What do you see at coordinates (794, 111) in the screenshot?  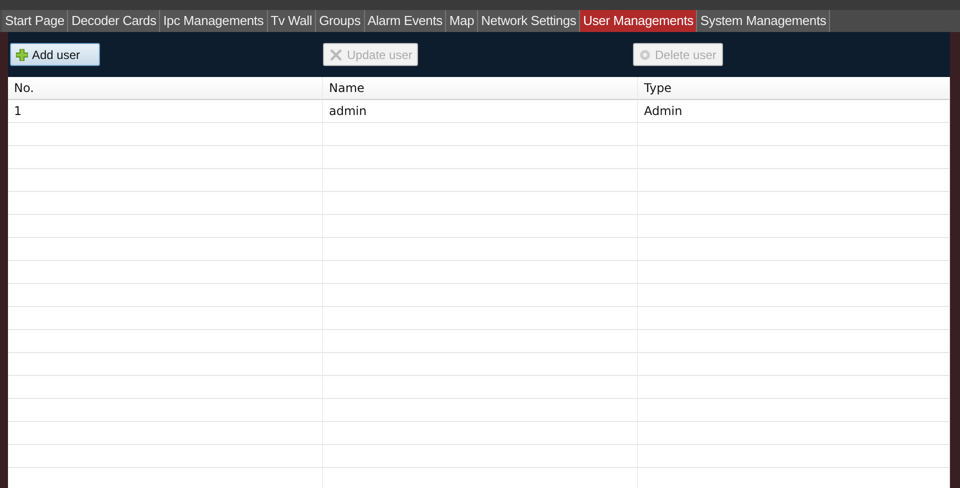 I see `table-cell: Admin` at bounding box center [794, 111].